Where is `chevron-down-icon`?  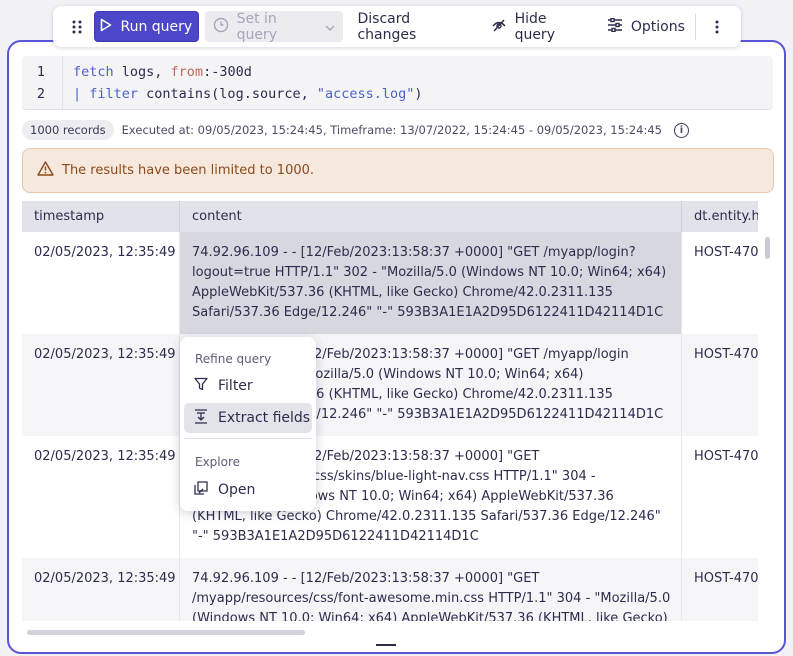 chevron-down-icon is located at coordinates (330, 27).